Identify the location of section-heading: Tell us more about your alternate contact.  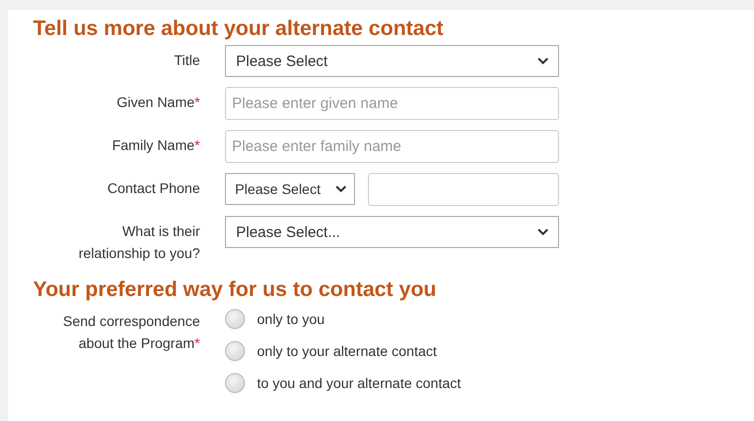
(238, 29).